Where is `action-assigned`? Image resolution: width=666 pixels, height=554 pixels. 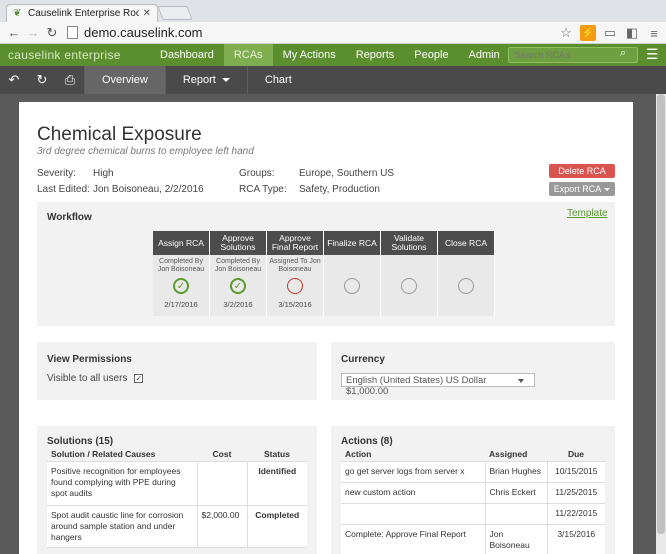
action-assigned is located at coordinates (515, 514).